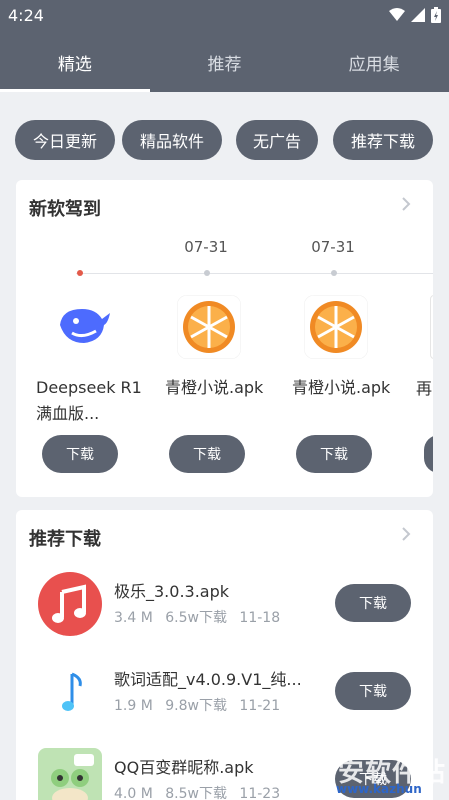  I want to click on chip-recommended-downloads: 推荐下载, so click(383, 140).